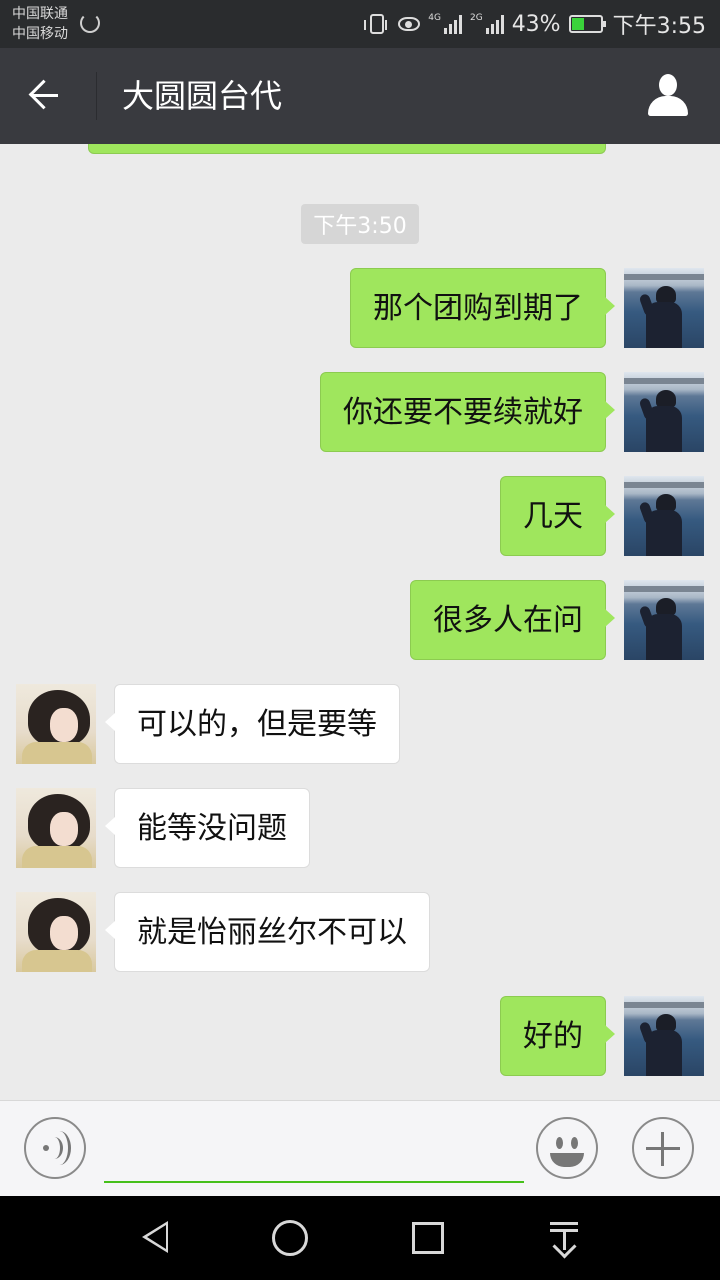 This screenshot has width=720, height=1280. What do you see at coordinates (360, 828) in the screenshot?
I see `message-row: 能等没问题` at bounding box center [360, 828].